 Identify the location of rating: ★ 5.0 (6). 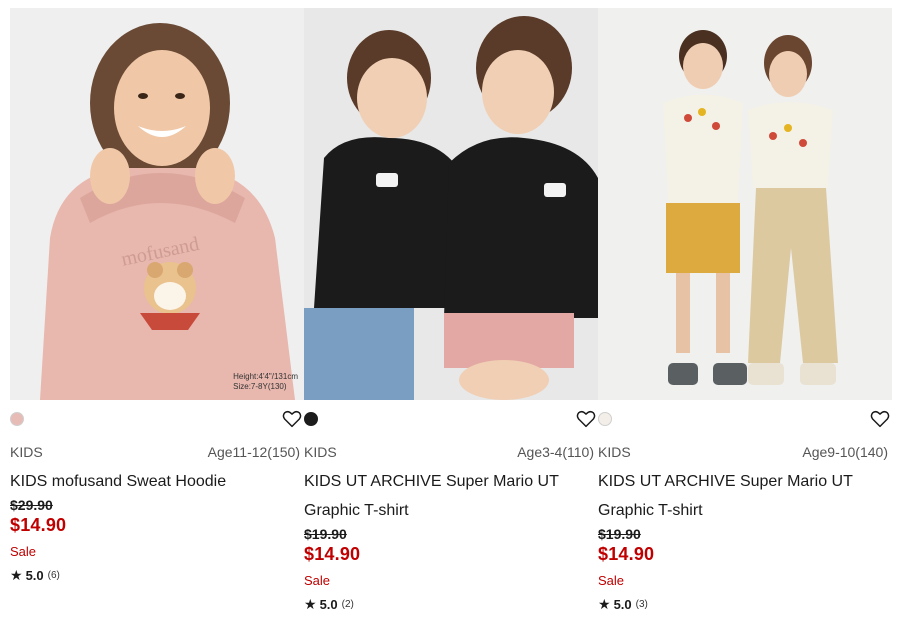
(157, 575).